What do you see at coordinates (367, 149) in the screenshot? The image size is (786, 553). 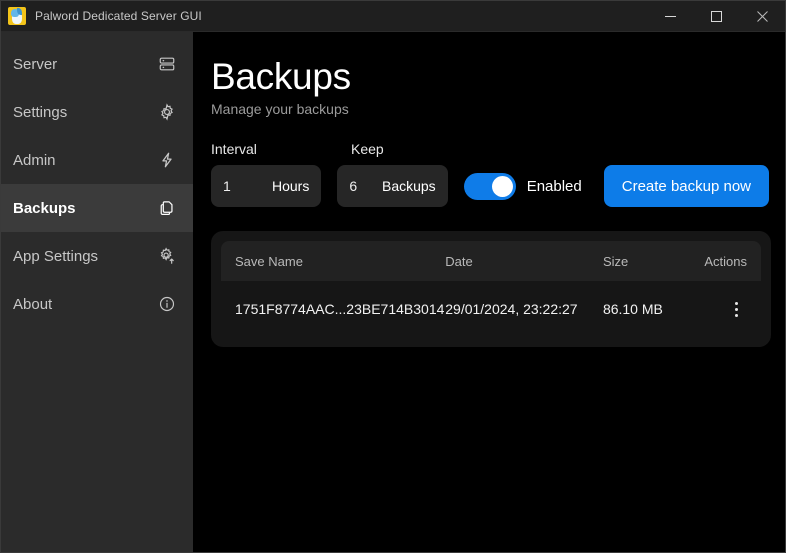 I see `keep-label: Keep` at bounding box center [367, 149].